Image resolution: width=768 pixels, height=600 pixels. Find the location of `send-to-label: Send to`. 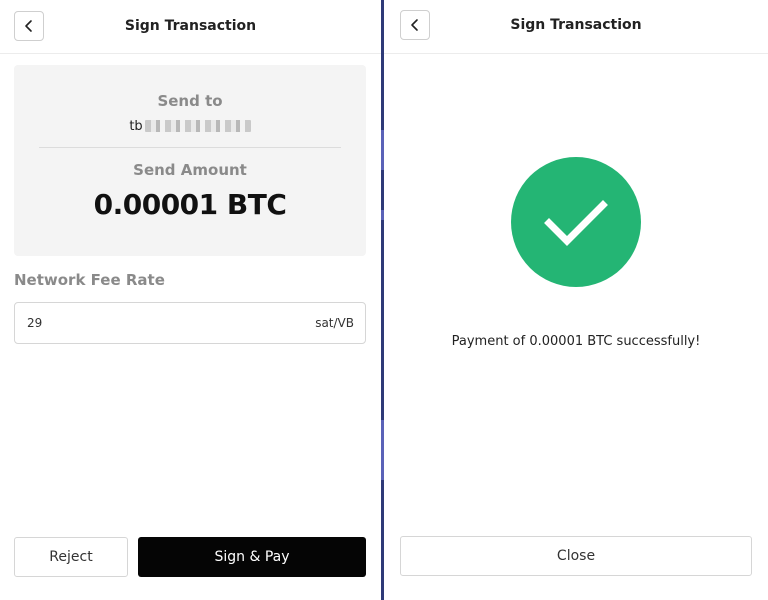

send-to-label: Send to is located at coordinates (190, 101).